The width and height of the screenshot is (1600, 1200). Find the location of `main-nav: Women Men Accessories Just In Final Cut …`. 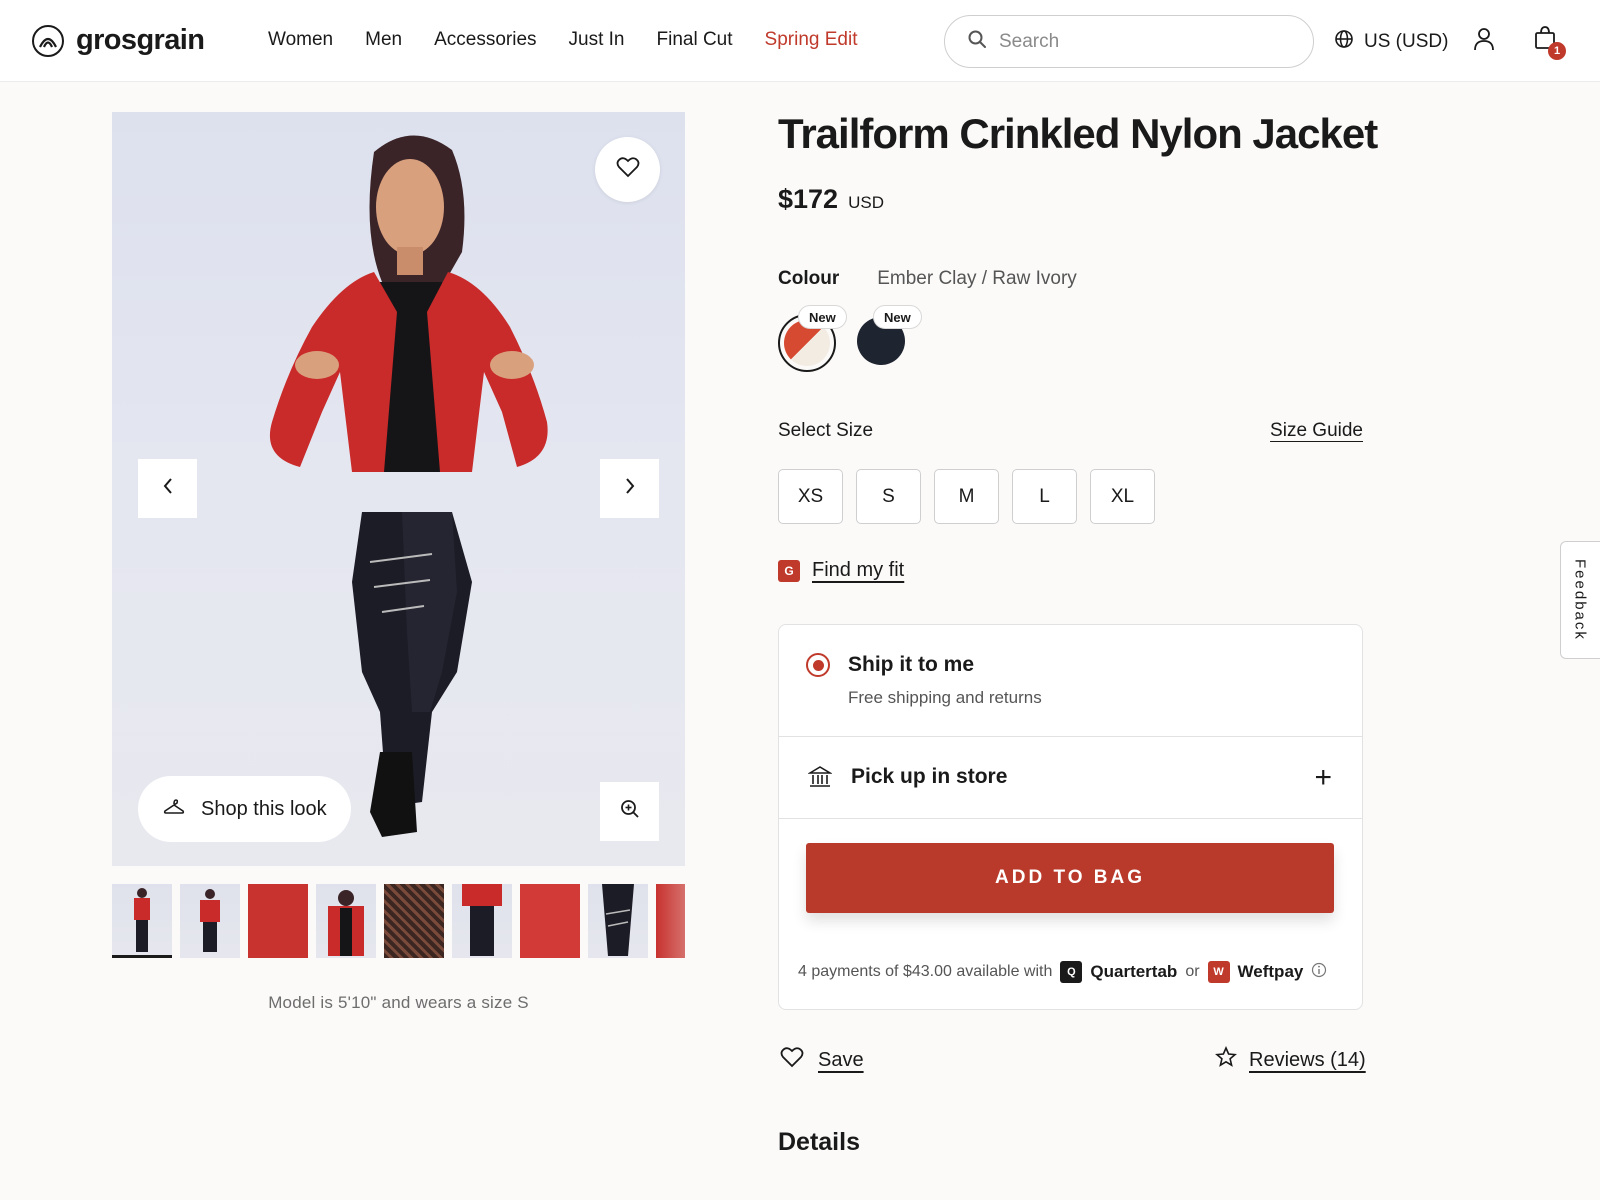

main-nav: Women Men Accessories Just In Final Cut … is located at coordinates (578, 40).